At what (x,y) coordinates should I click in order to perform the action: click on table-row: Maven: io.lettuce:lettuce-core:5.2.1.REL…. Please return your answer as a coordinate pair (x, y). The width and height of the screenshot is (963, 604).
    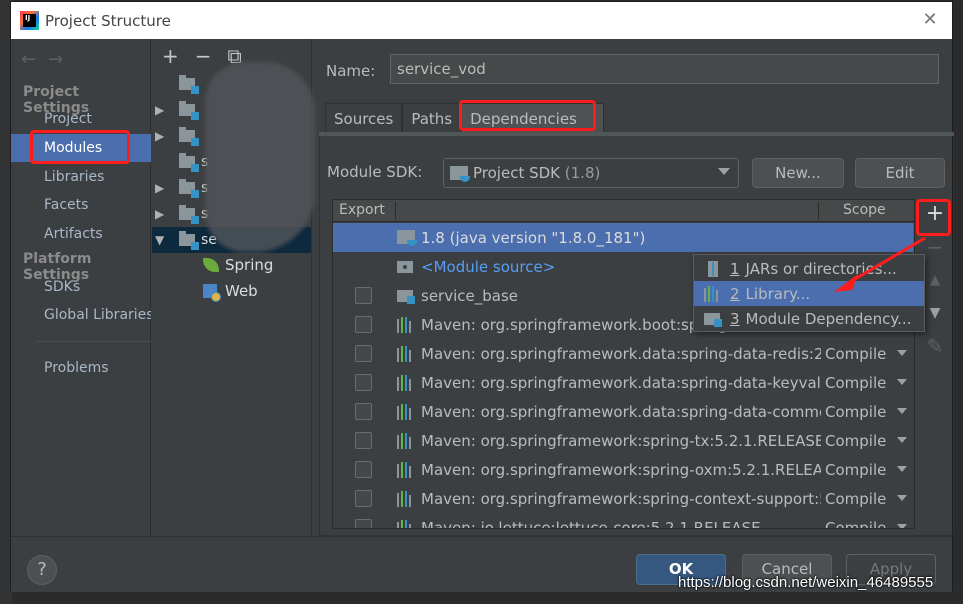
    Looking at the image, I should click on (623, 521).